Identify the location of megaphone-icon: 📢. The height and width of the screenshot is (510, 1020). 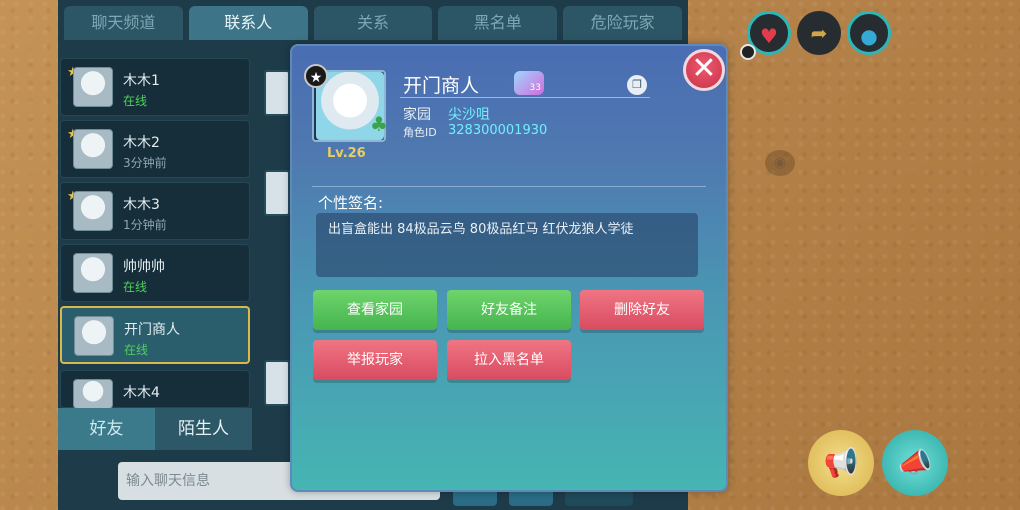
(841, 463).